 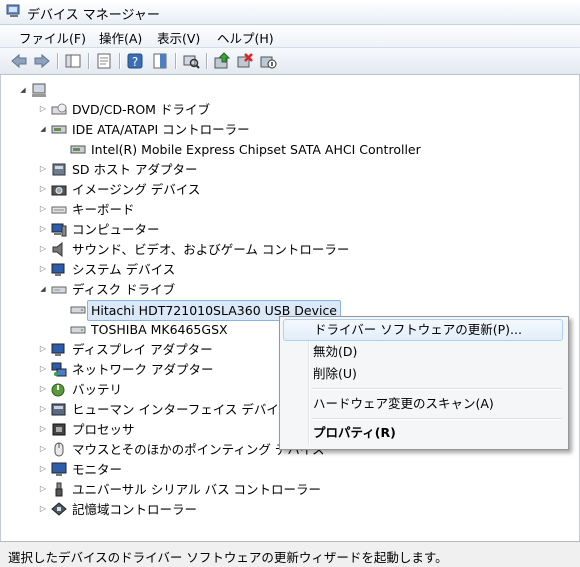 I want to click on monitor-icon, so click(x=59, y=469).